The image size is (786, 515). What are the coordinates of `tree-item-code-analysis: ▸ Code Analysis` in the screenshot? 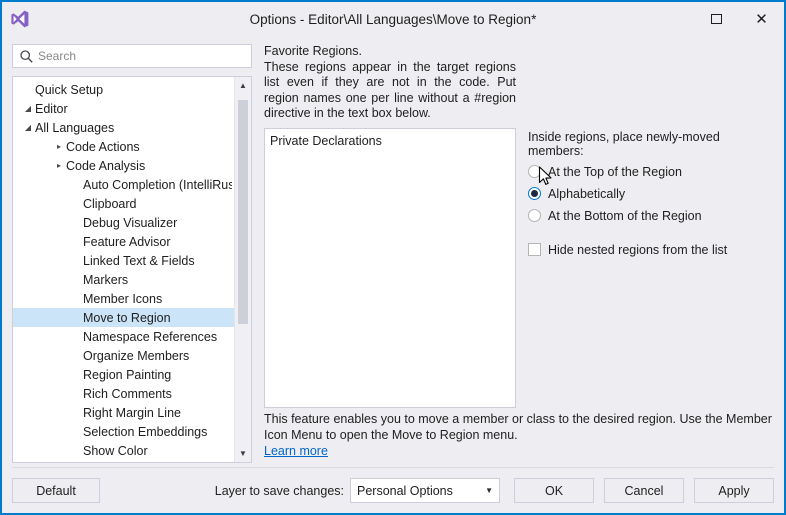 It's located at (123, 165).